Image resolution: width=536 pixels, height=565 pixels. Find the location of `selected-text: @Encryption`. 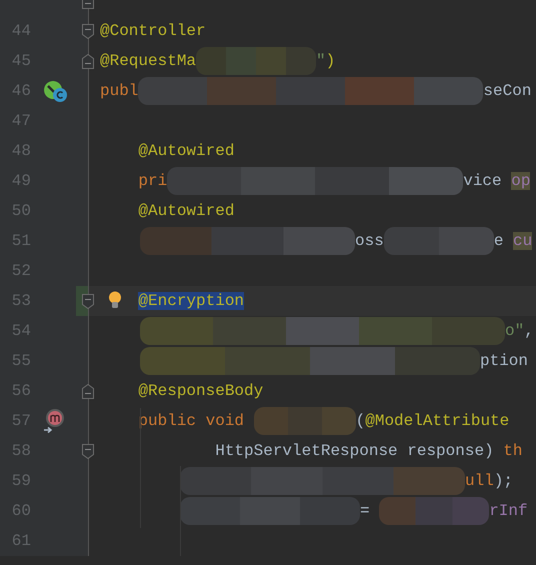

selected-text: @Encryption is located at coordinates (191, 301).